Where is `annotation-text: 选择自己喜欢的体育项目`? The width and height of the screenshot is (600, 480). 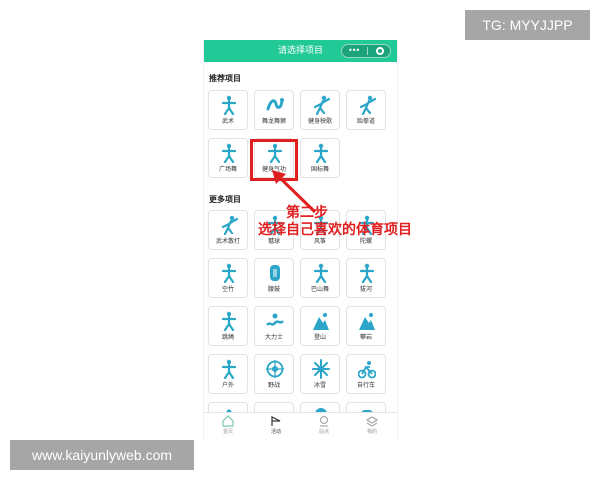 annotation-text: 选择自己喜欢的体育项目 is located at coordinates (335, 230).